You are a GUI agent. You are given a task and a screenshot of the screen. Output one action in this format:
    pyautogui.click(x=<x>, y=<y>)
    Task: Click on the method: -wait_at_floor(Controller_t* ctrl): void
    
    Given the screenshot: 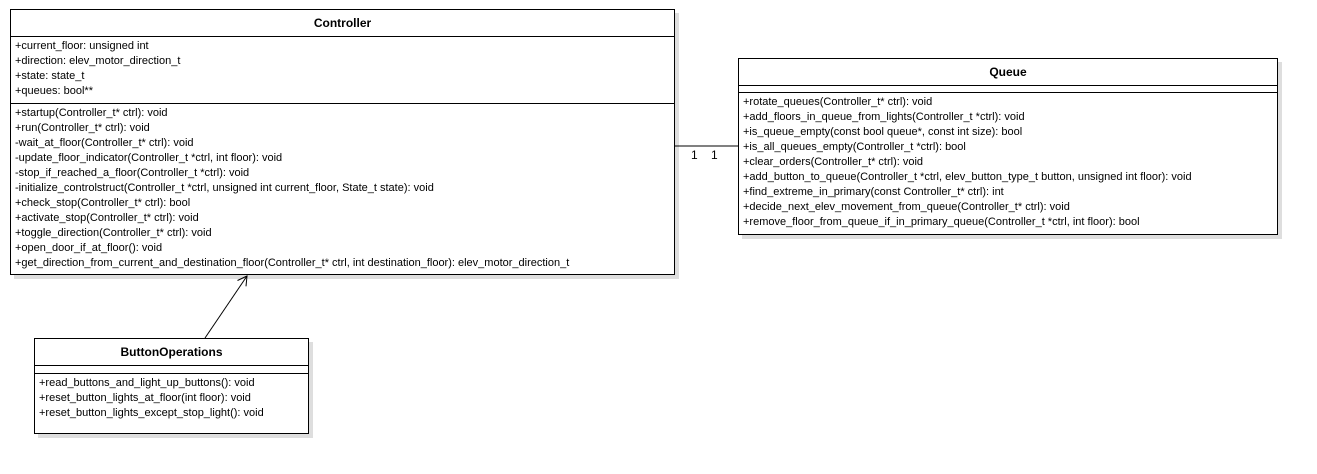 What is the action you would take?
    pyautogui.click(x=104, y=143)
    